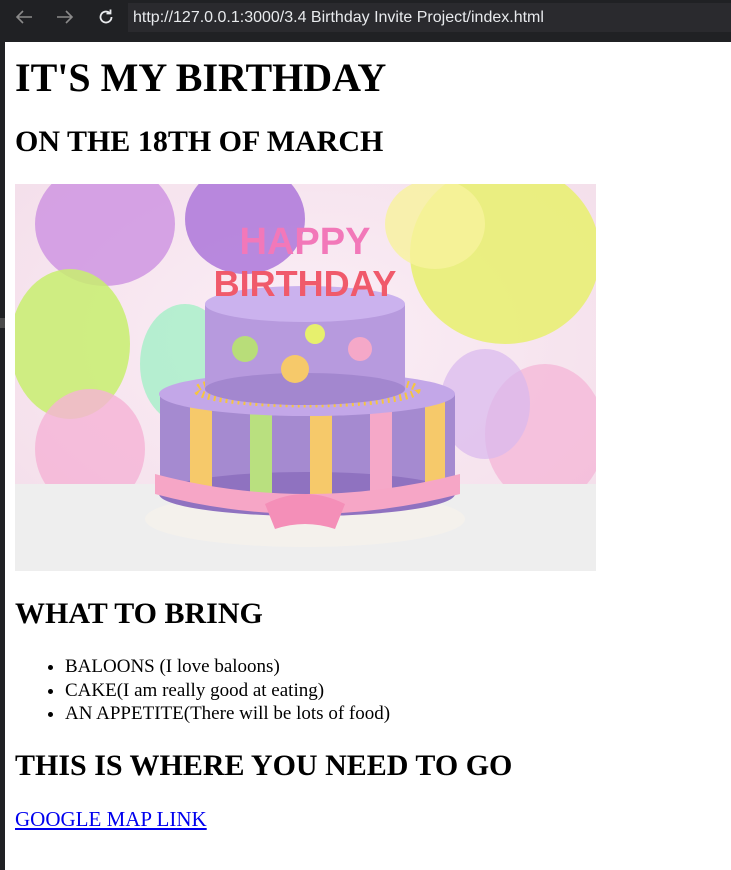 The height and width of the screenshot is (870, 731). What do you see at coordinates (111, 819) in the screenshot?
I see `google-map-link: GOOGLE MAP LINK` at bounding box center [111, 819].